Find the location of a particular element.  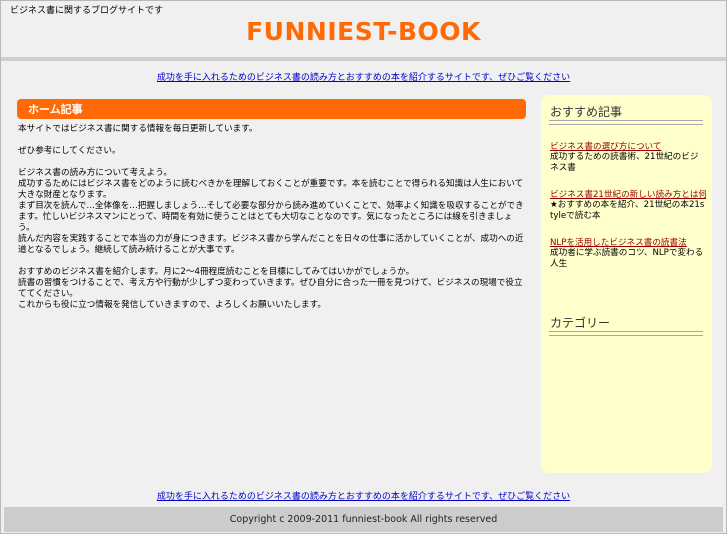

header-divider is located at coordinates (363, 59).